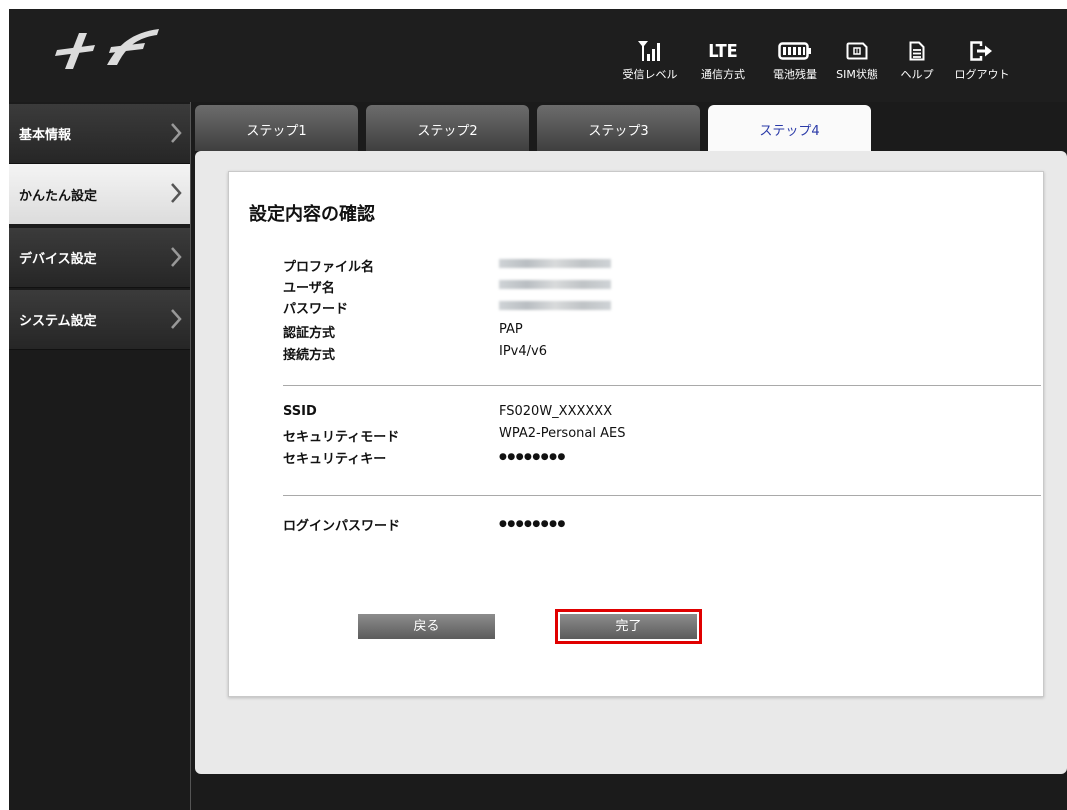  I want to click on security-mode-value: WPA2-Personal AES, so click(562, 433).